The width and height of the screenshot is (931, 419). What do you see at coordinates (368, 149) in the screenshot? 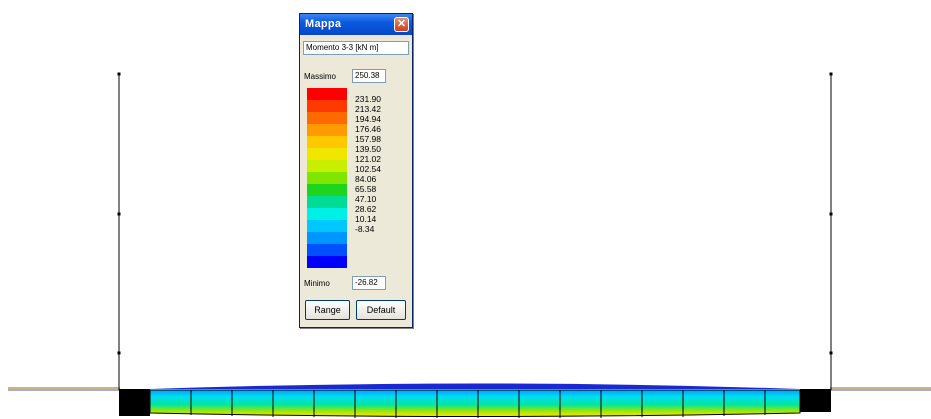
I see `scale-tick-label: 139.50` at bounding box center [368, 149].